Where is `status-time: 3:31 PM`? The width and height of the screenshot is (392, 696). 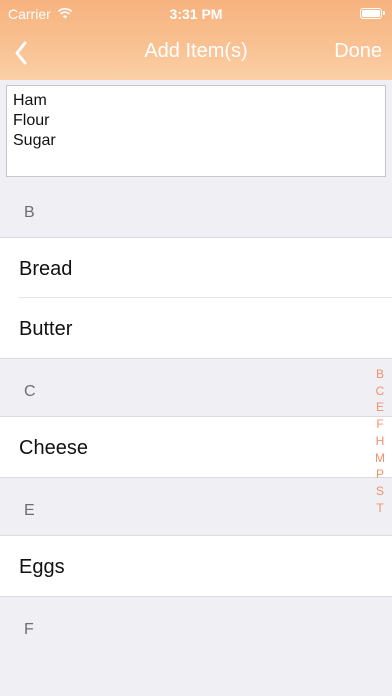 status-time: 3:31 PM is located at coordinates (196, 14).